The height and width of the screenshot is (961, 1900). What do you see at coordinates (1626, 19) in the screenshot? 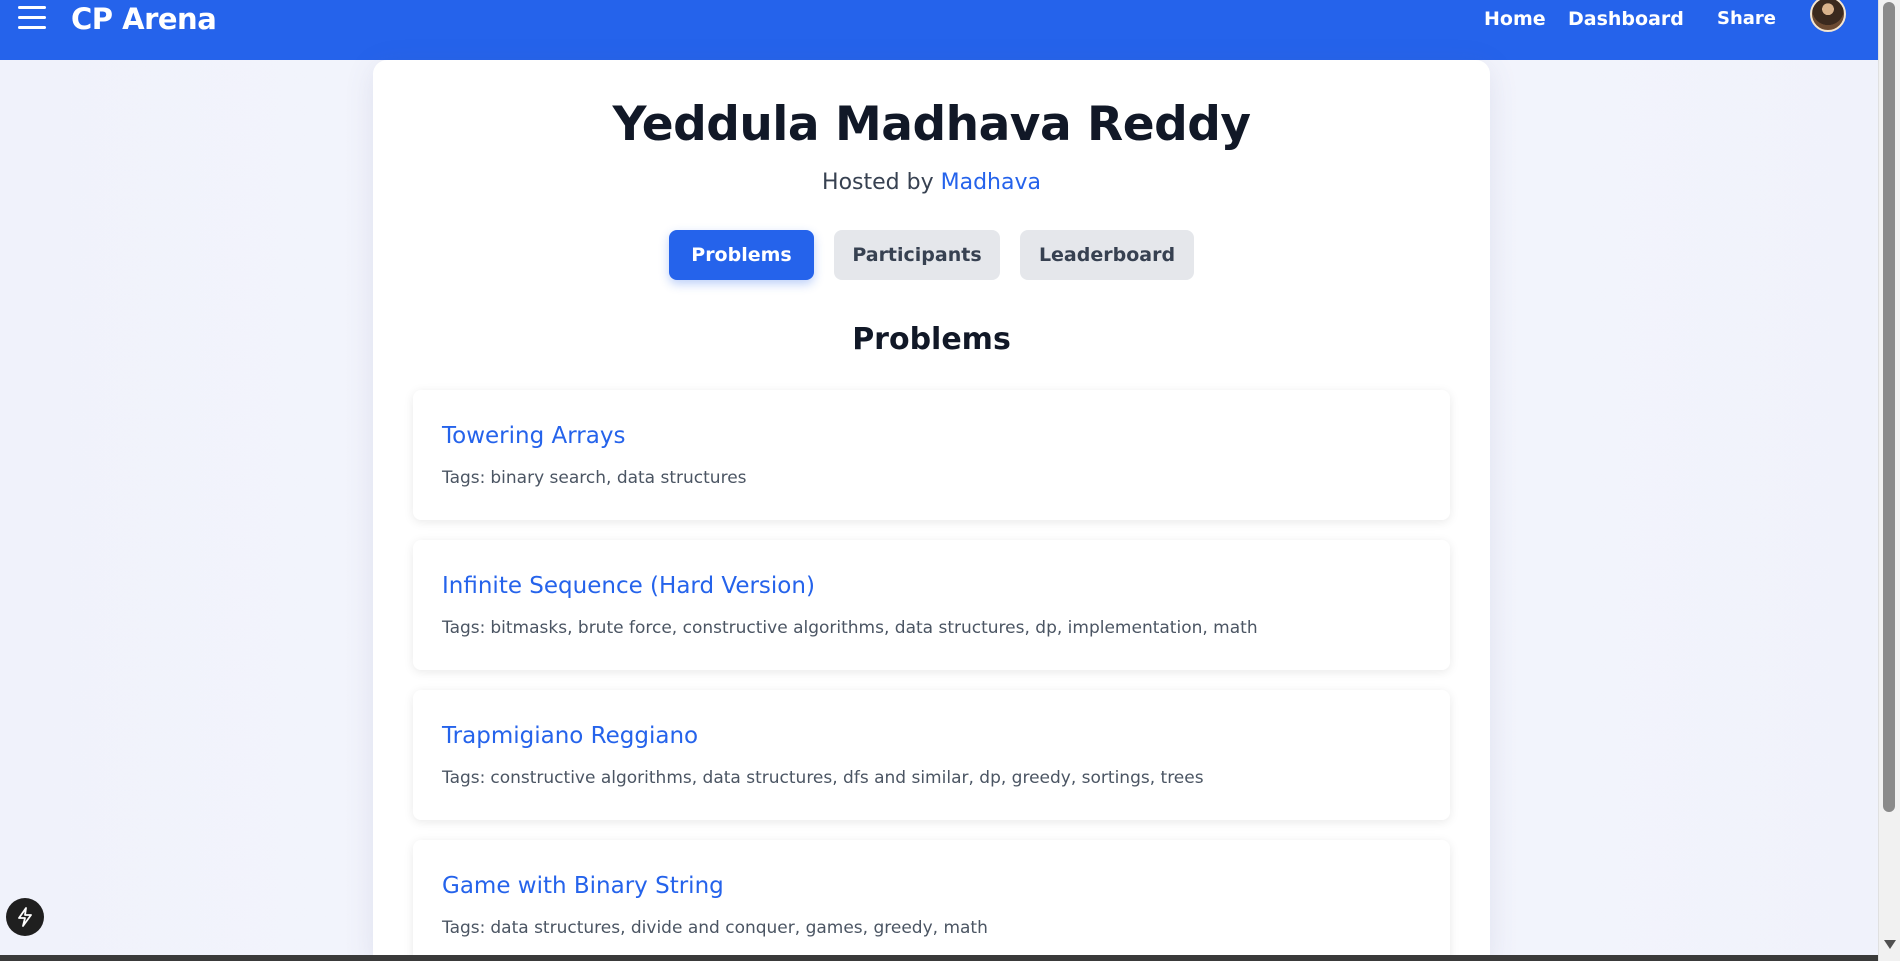
I see `nav-dashboard-link: Dashboard` at bounding box center [1626, 19].